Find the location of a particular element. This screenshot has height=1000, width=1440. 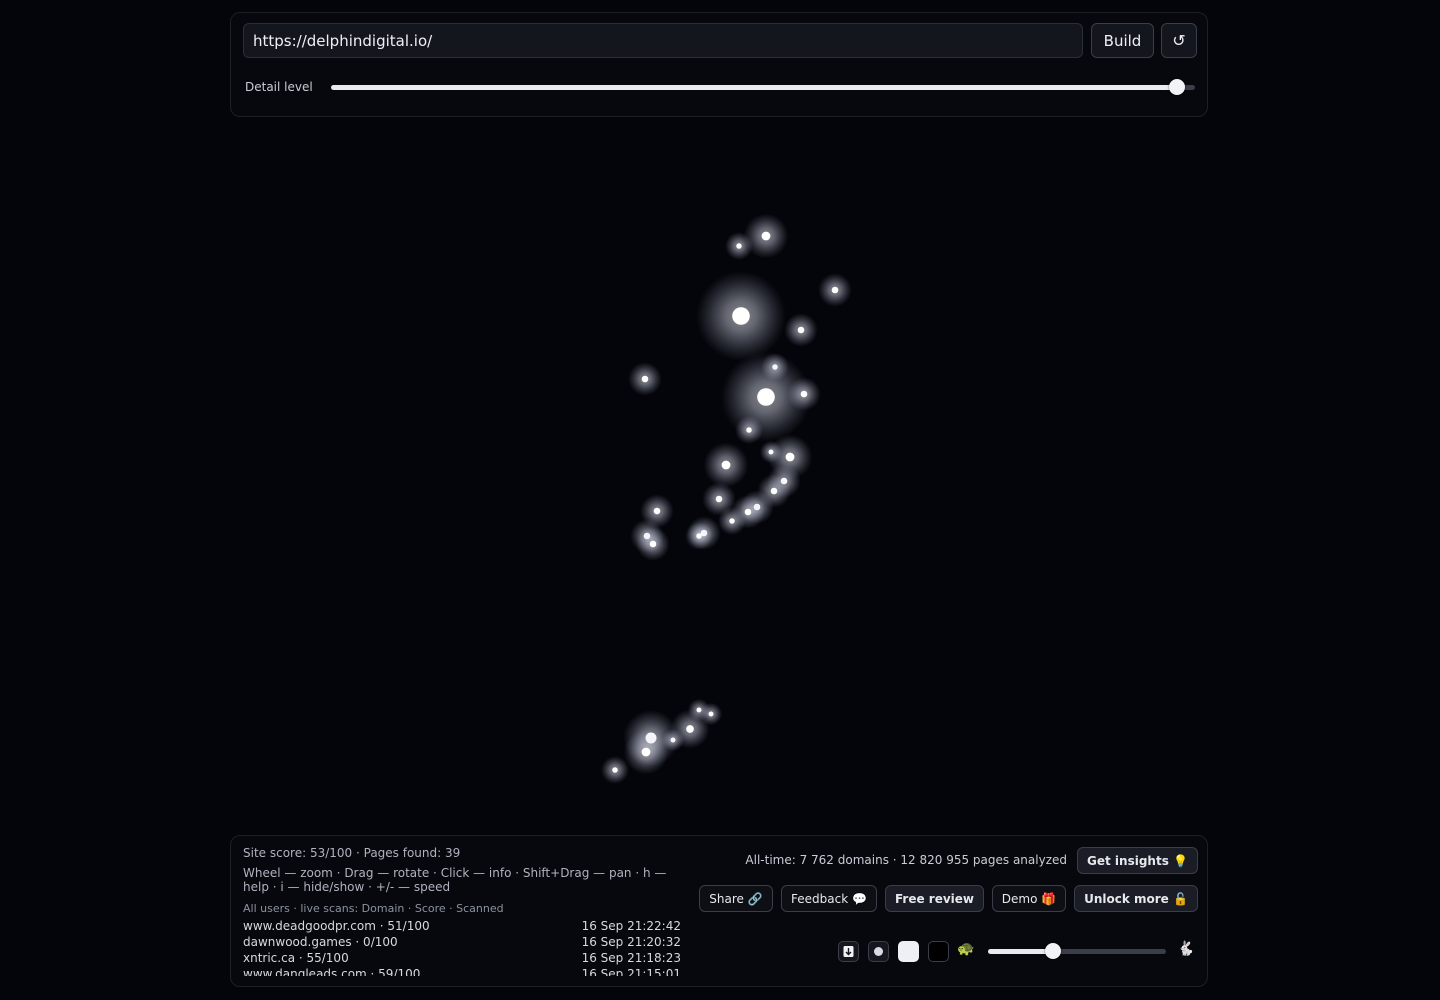

reset-button: ↺ is located at coordinates (1179, 40).